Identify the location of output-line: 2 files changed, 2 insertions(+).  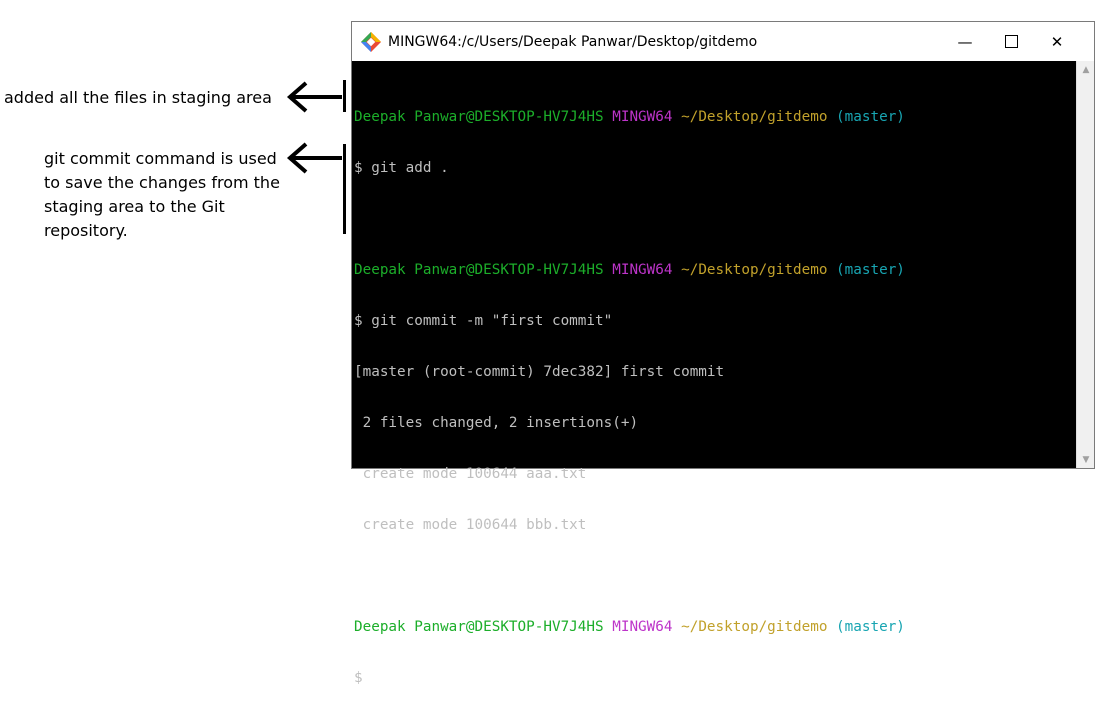
(496, 423).